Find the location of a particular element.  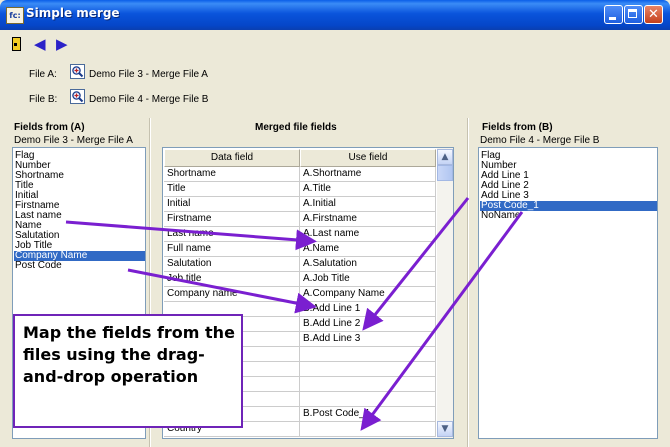

arrow-postcode-to-row is located at coordinates (442, 321).